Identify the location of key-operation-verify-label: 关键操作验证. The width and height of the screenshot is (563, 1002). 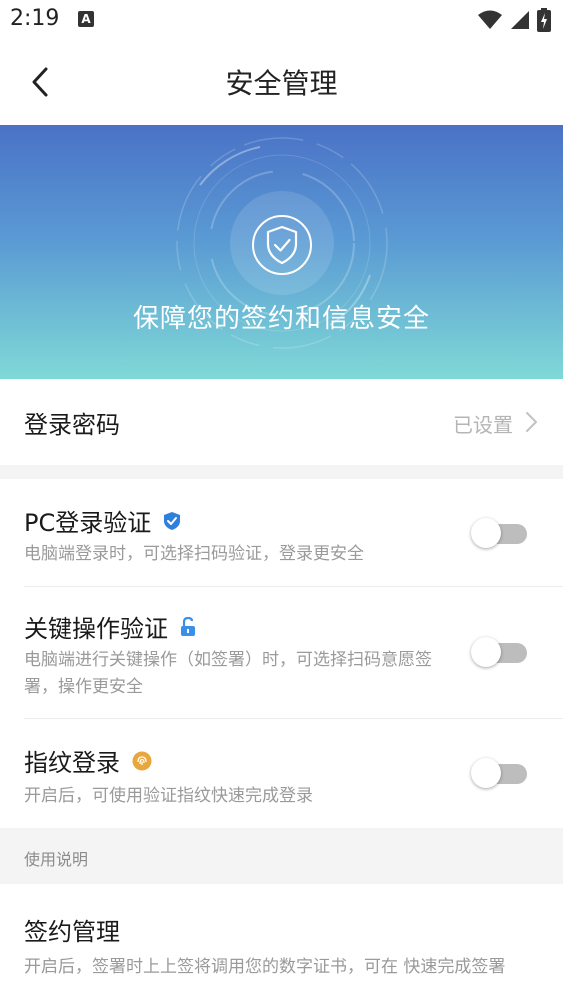
(96, 629).